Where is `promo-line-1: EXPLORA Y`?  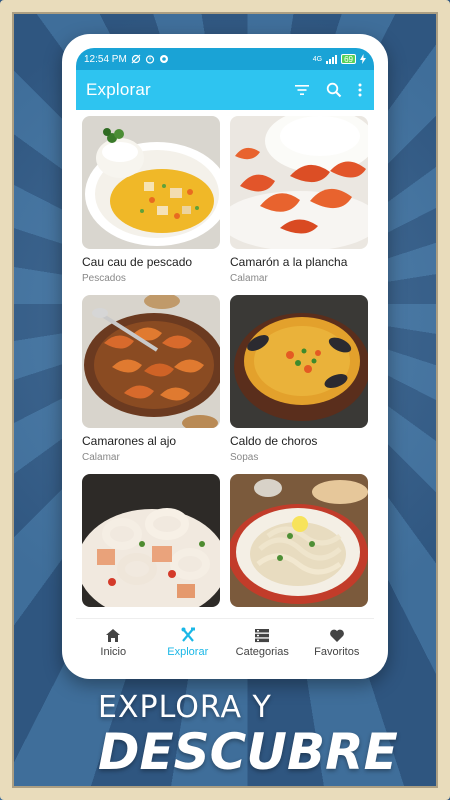
promo-line-1: EXPLORA Y is located at coordinates (185, 707).